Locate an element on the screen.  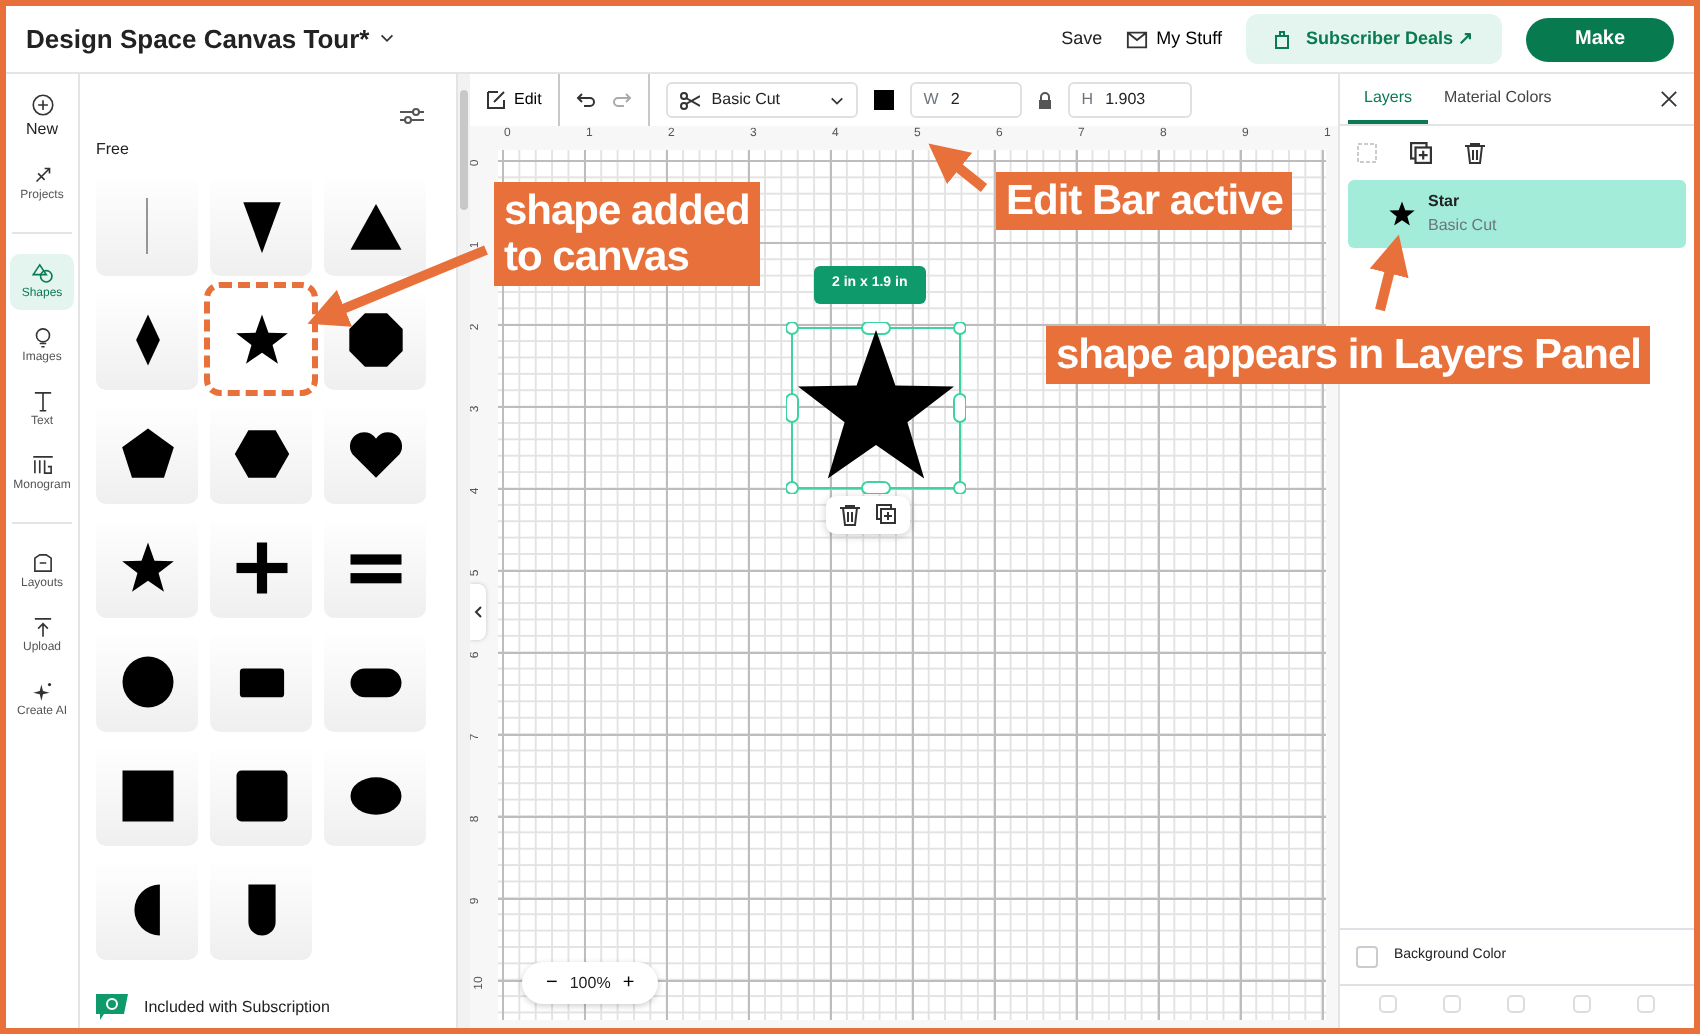
pencil-icon is located at coordinates (496, 100).